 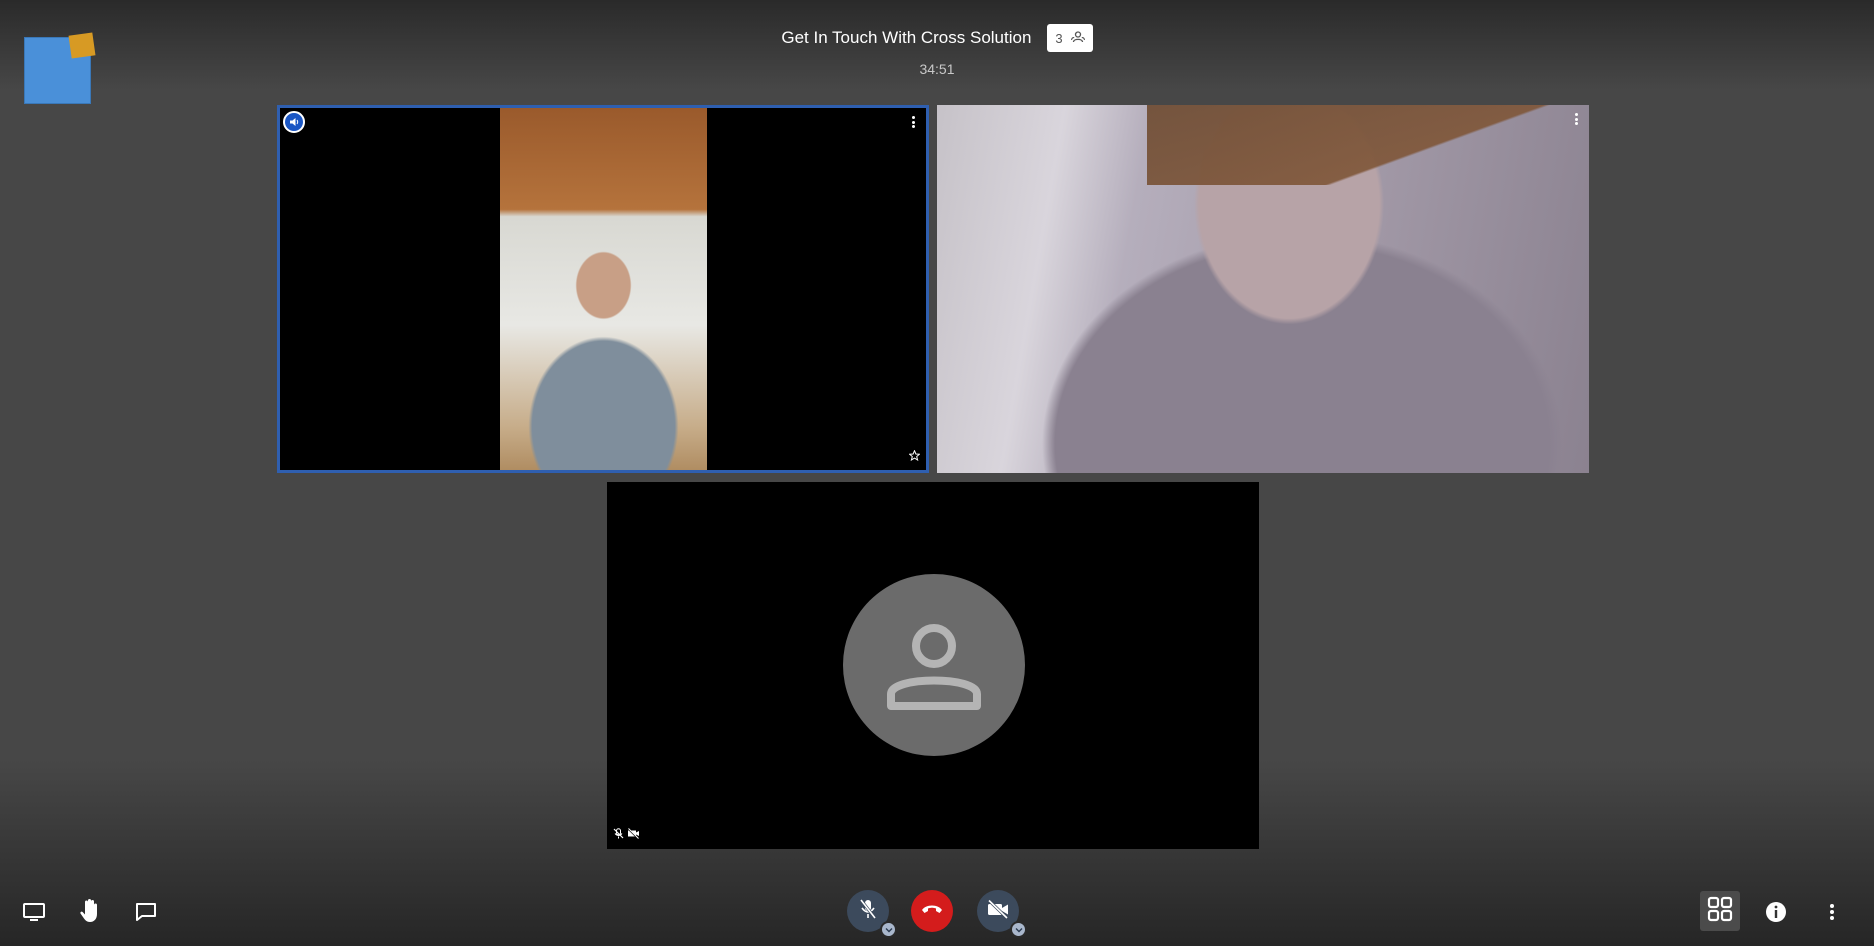 I want to click on participant-count-badge: 3, so click(x=1070, y=38).